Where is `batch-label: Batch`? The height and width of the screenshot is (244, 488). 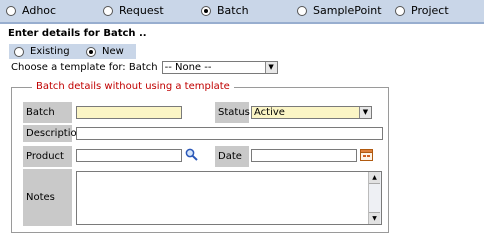
batch-label: Batch is located at coordinates (47, 112).